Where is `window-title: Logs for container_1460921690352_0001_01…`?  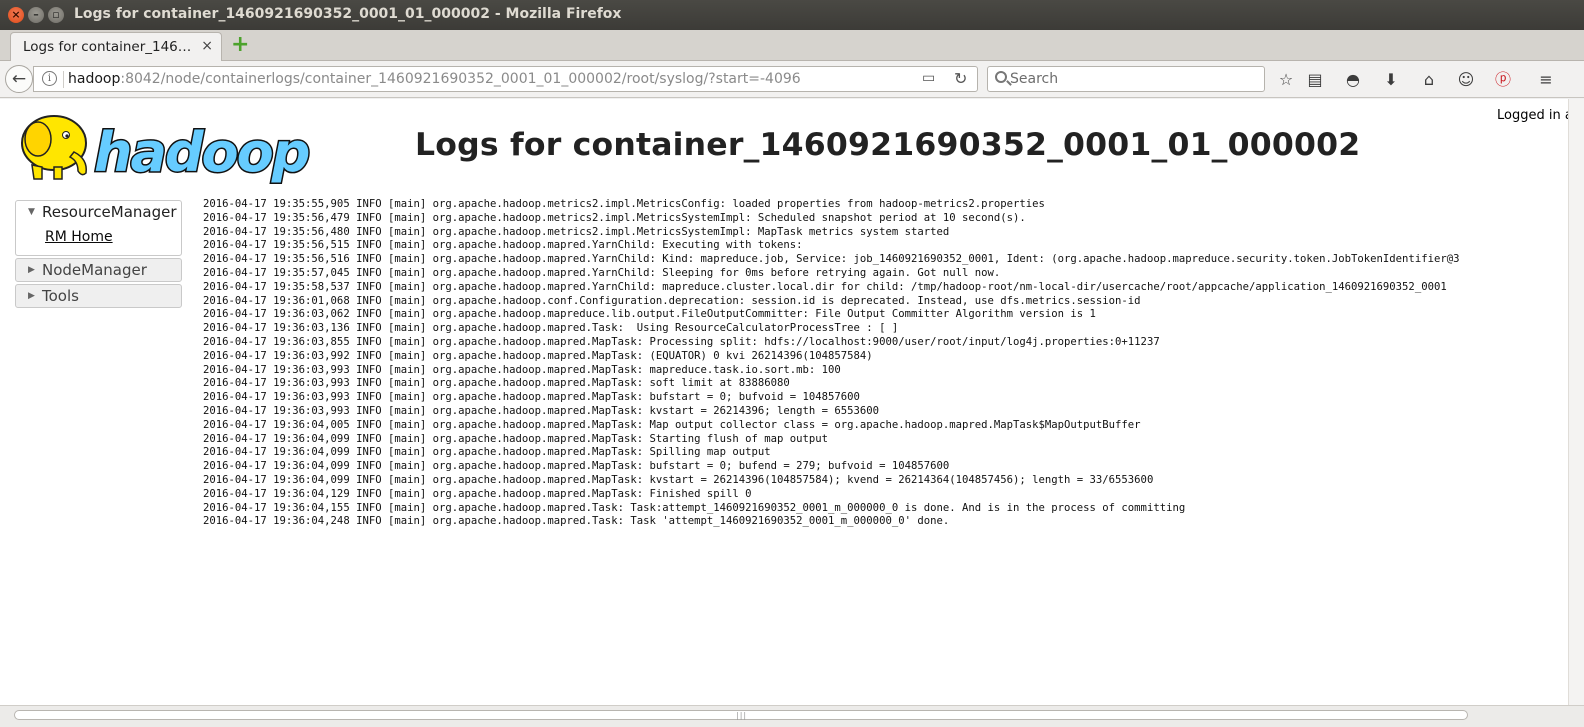
window-title: Logs for container_1460921690352_0001_01… is located at coordinates (348, 14).